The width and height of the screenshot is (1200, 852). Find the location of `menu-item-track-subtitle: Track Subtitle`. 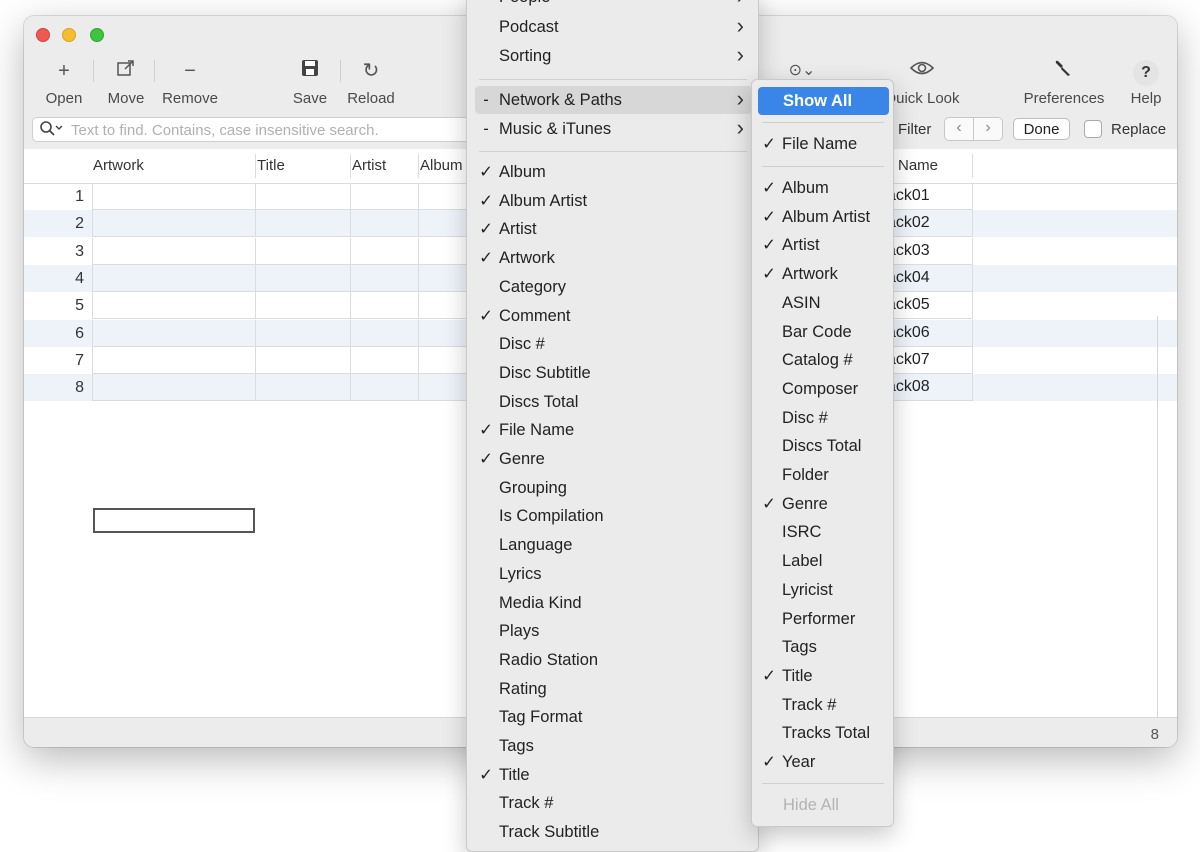

menu-item-track-subtitle: Track Subtitle is located at coordinates (613, 832).